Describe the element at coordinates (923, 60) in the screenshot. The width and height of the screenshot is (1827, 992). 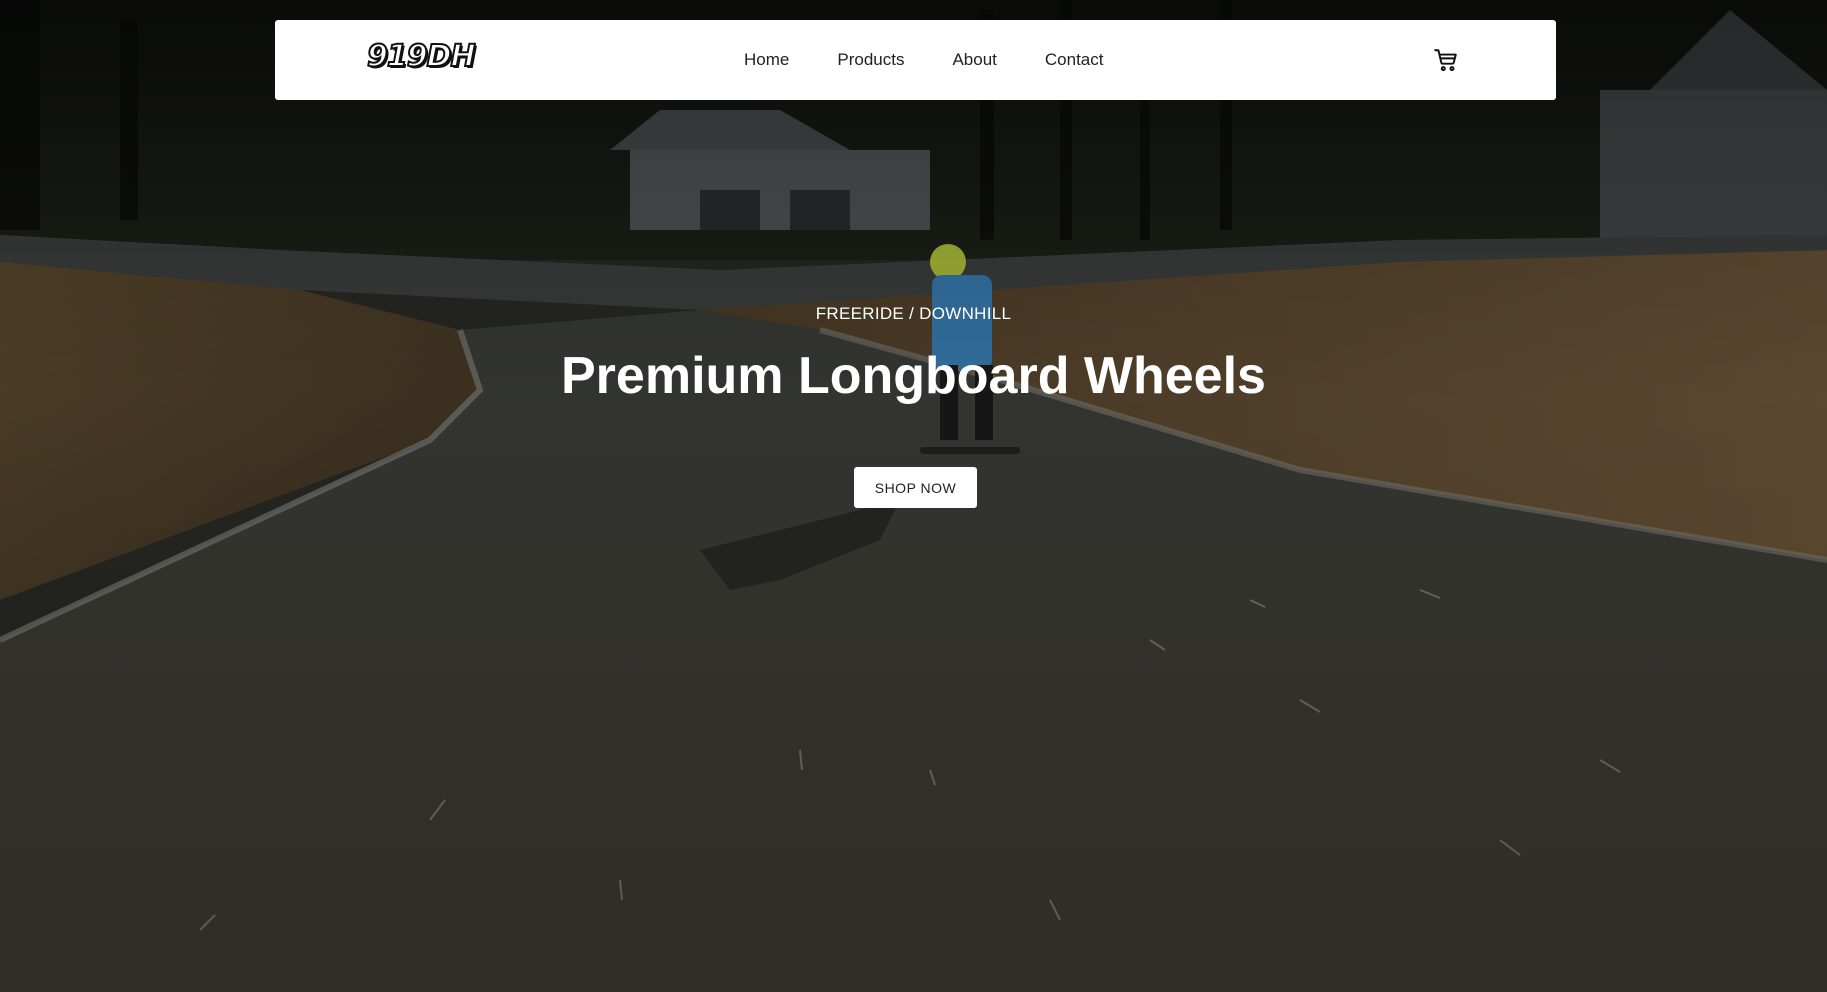
I see `nav-links: Home Products About Contact` at that location.